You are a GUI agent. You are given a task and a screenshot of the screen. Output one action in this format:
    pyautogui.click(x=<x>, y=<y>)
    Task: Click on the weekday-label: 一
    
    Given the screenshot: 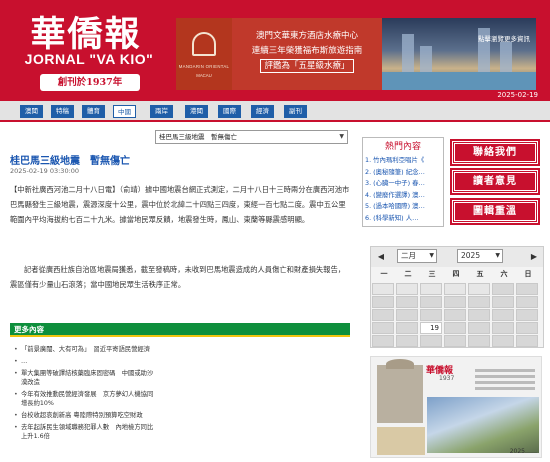 What is the action you would take?
    pyautogui.click(x=384, y=274)
    